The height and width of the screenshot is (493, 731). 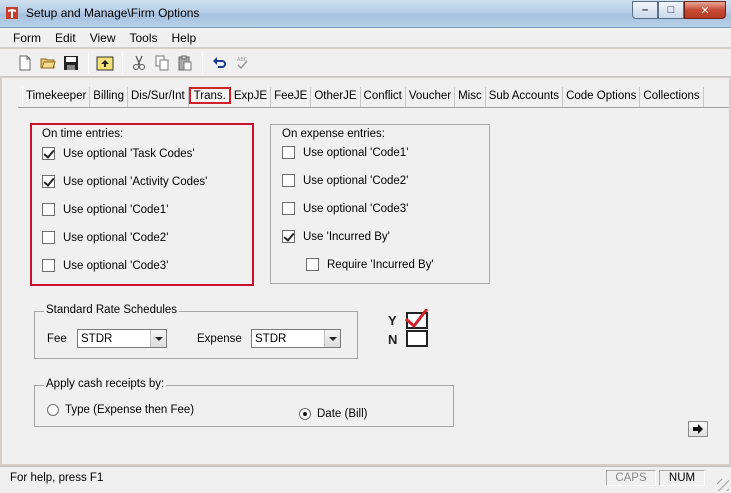 I want to click on tab-conflict: Conflict, so click(x=383, y=97).